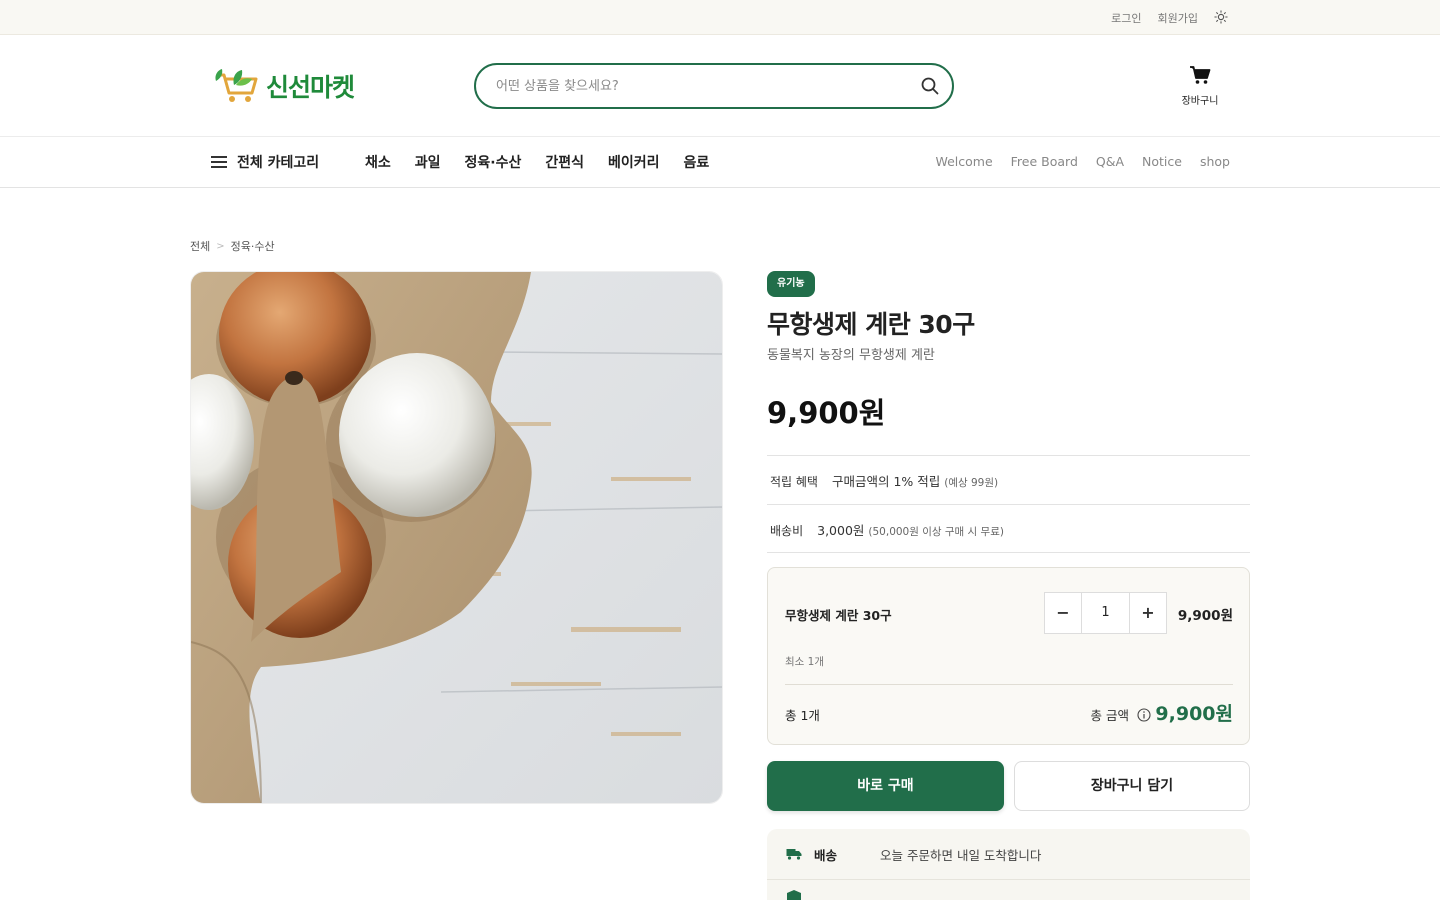  I want to click on points-value: 구매금액의 1% 적립 (예상 99원), so click(915, 481).